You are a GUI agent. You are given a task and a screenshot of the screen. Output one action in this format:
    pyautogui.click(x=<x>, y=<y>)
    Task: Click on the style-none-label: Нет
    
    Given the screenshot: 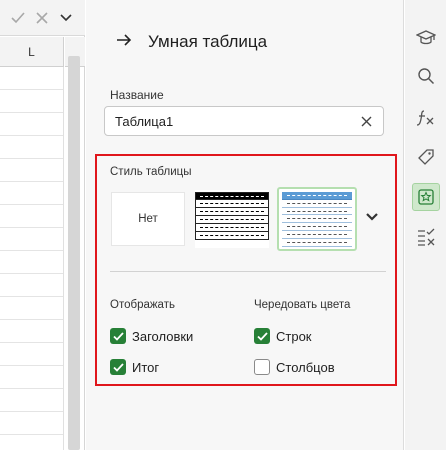 What is the action you would take?
    pyautogui.click(x=148, y=219)
    